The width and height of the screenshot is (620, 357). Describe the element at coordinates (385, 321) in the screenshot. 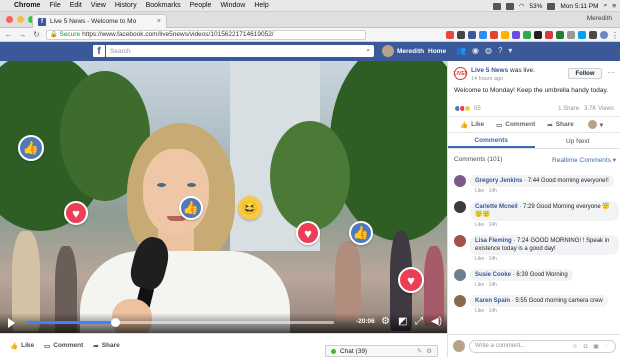

I see `settings-gear-icon: ⚙` at that location.